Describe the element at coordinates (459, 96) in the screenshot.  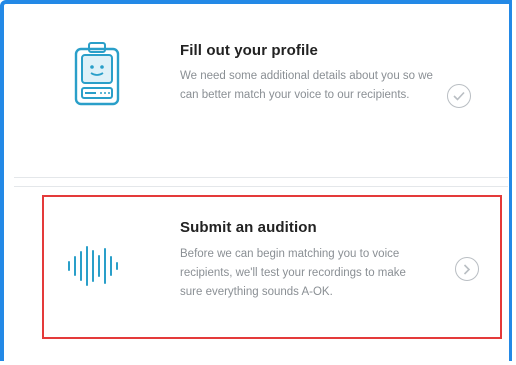
I see `checkmark-circle-icon` at that location.